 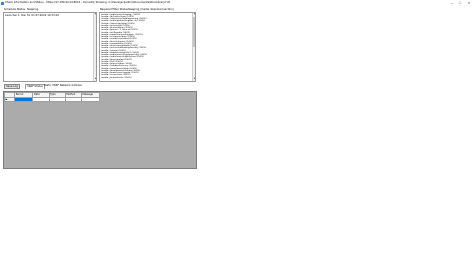 What do you see at coordinates (100, 130) in the screenshot?
I see `status-grid-area: Period Date Type Method Message ▶` at bounding box center [100, 130].